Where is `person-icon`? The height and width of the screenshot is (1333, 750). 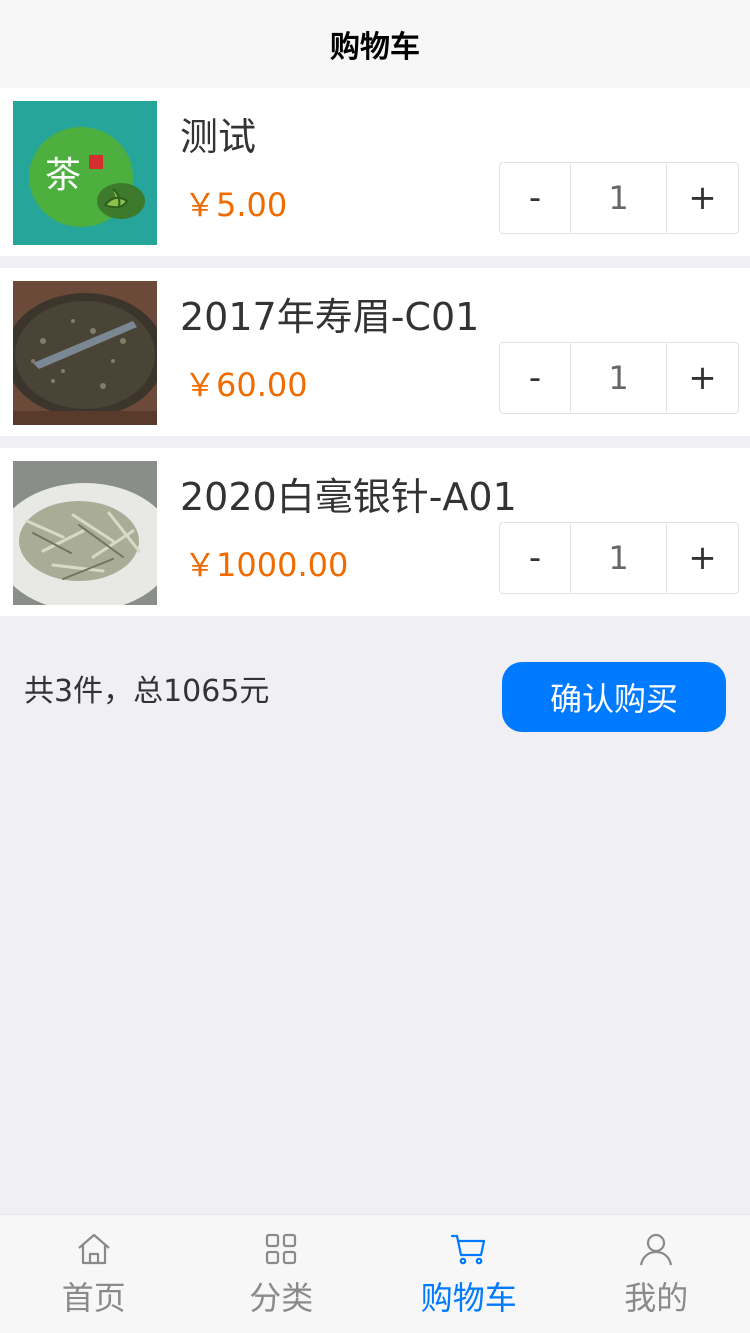
person-icon is located at coordinates (656, 1249).